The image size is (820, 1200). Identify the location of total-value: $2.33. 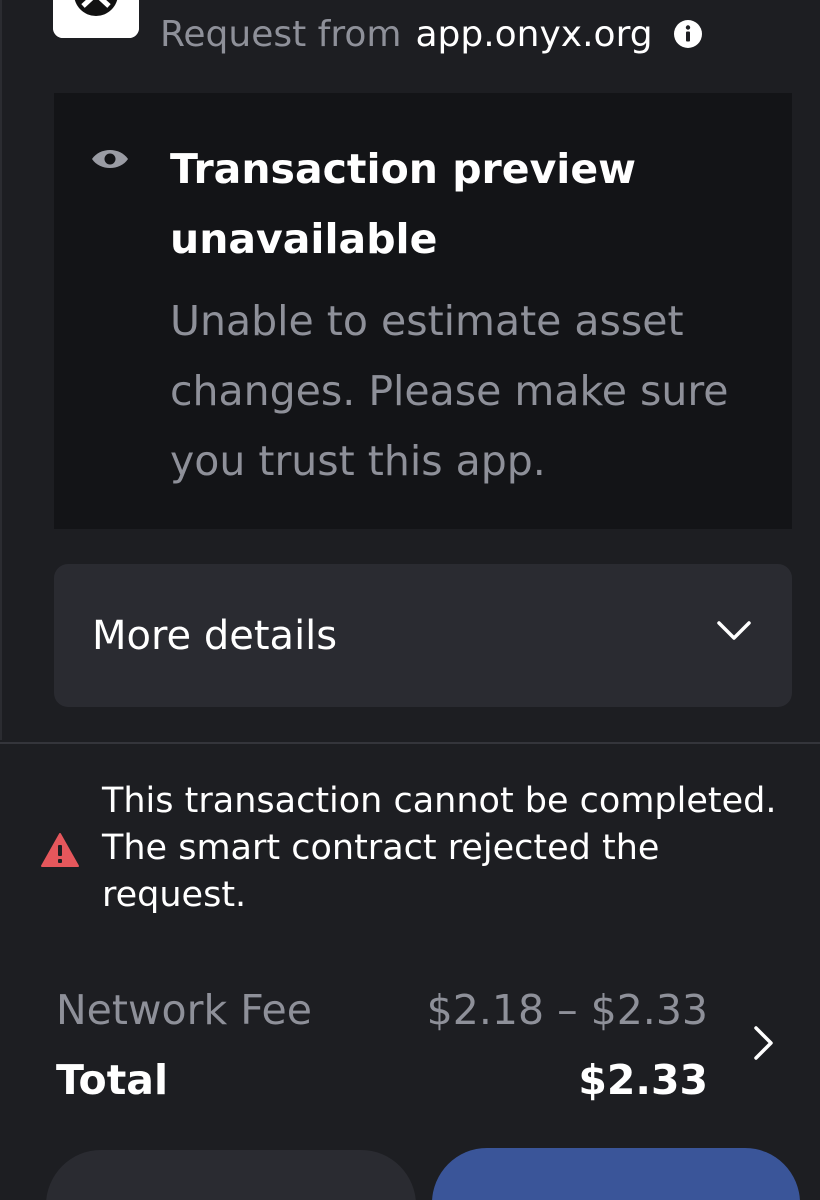
(643, 1080).